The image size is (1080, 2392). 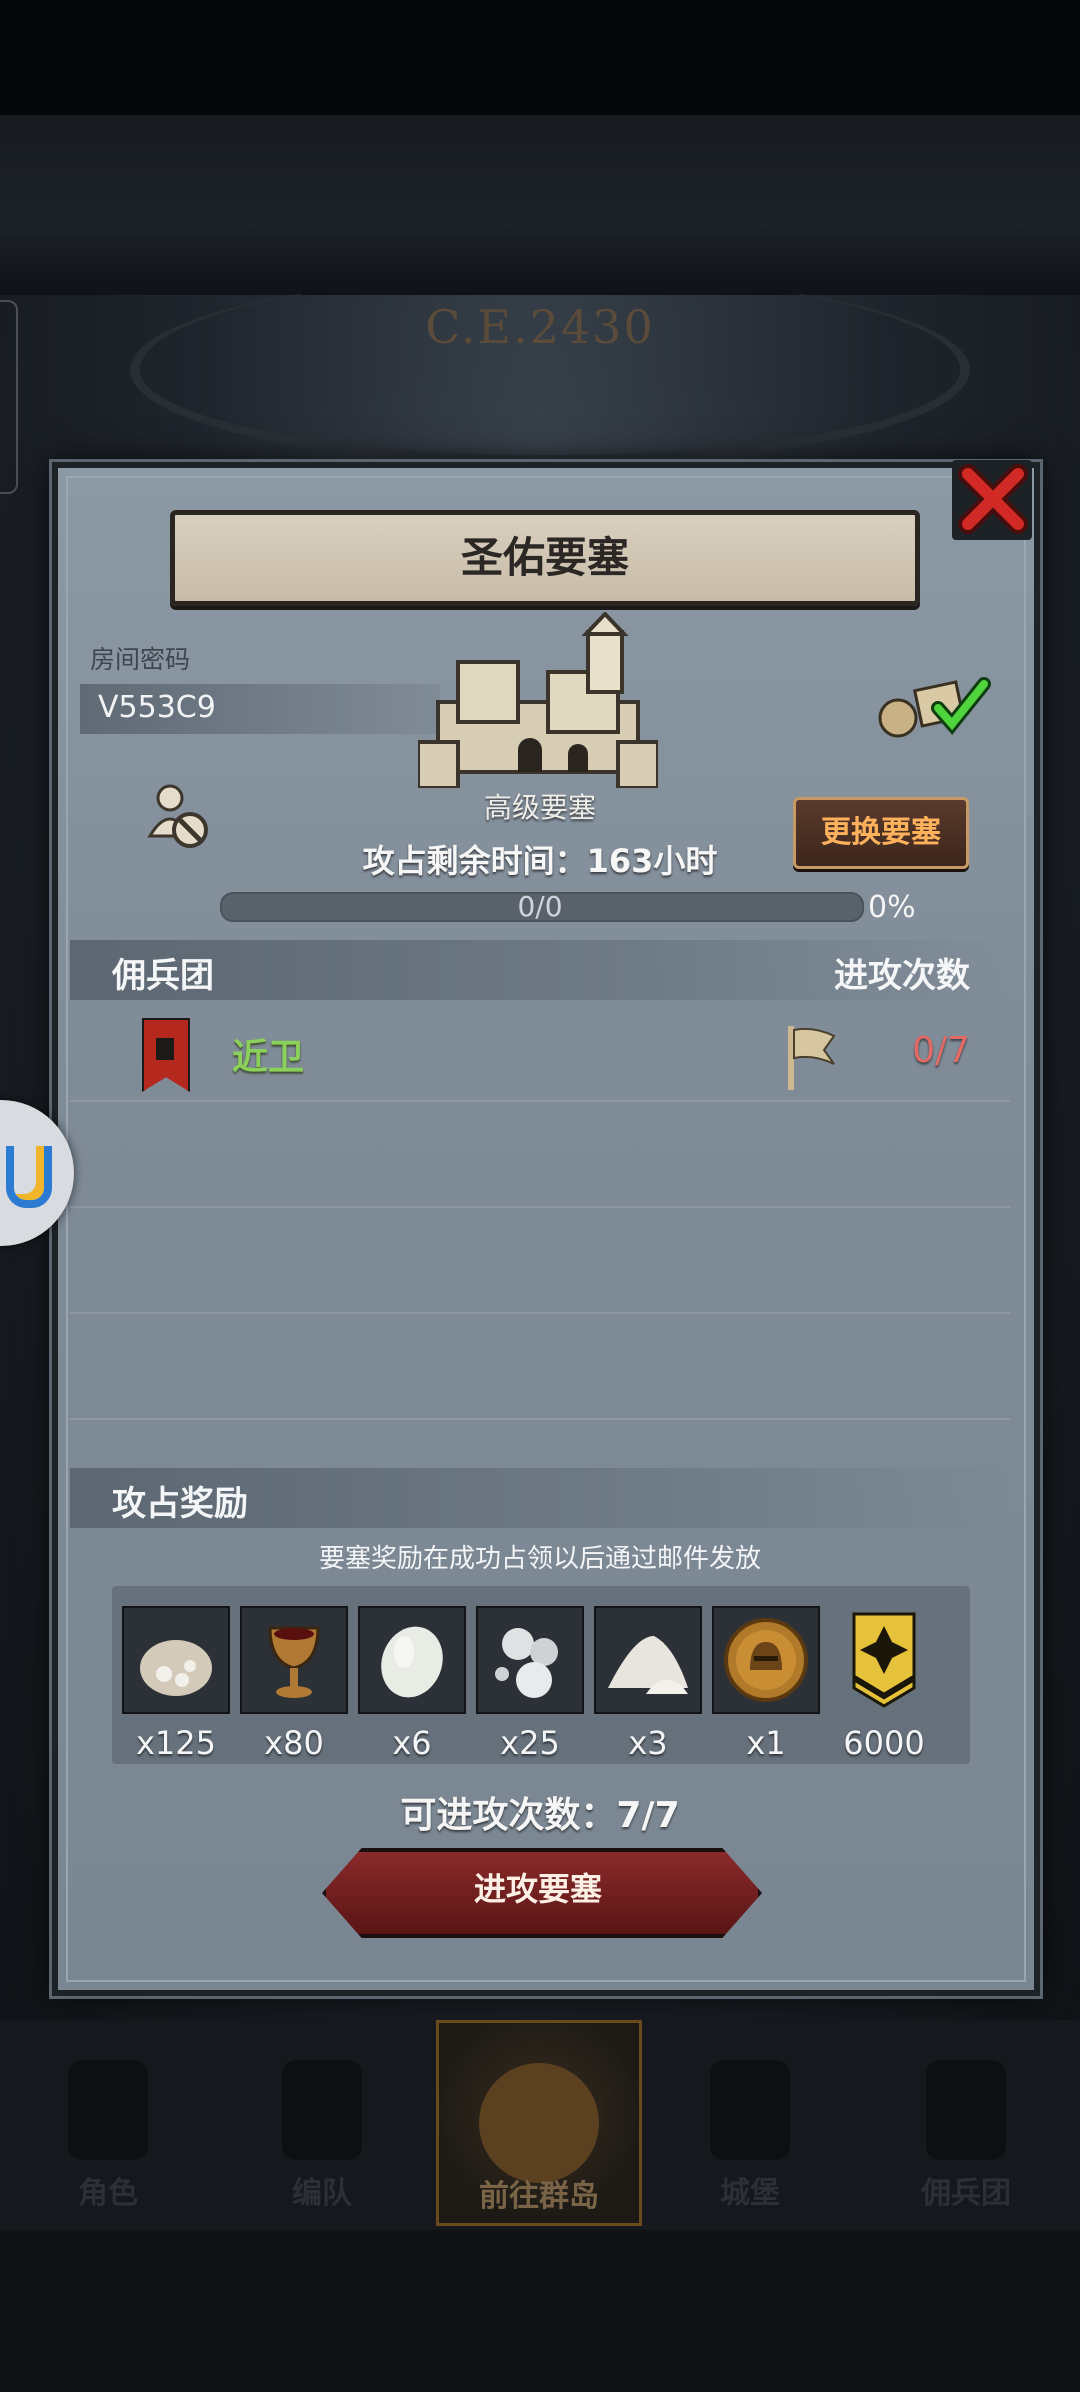 I want to click on title-banner: 圣佑要塞, so click(x=545, y=558).